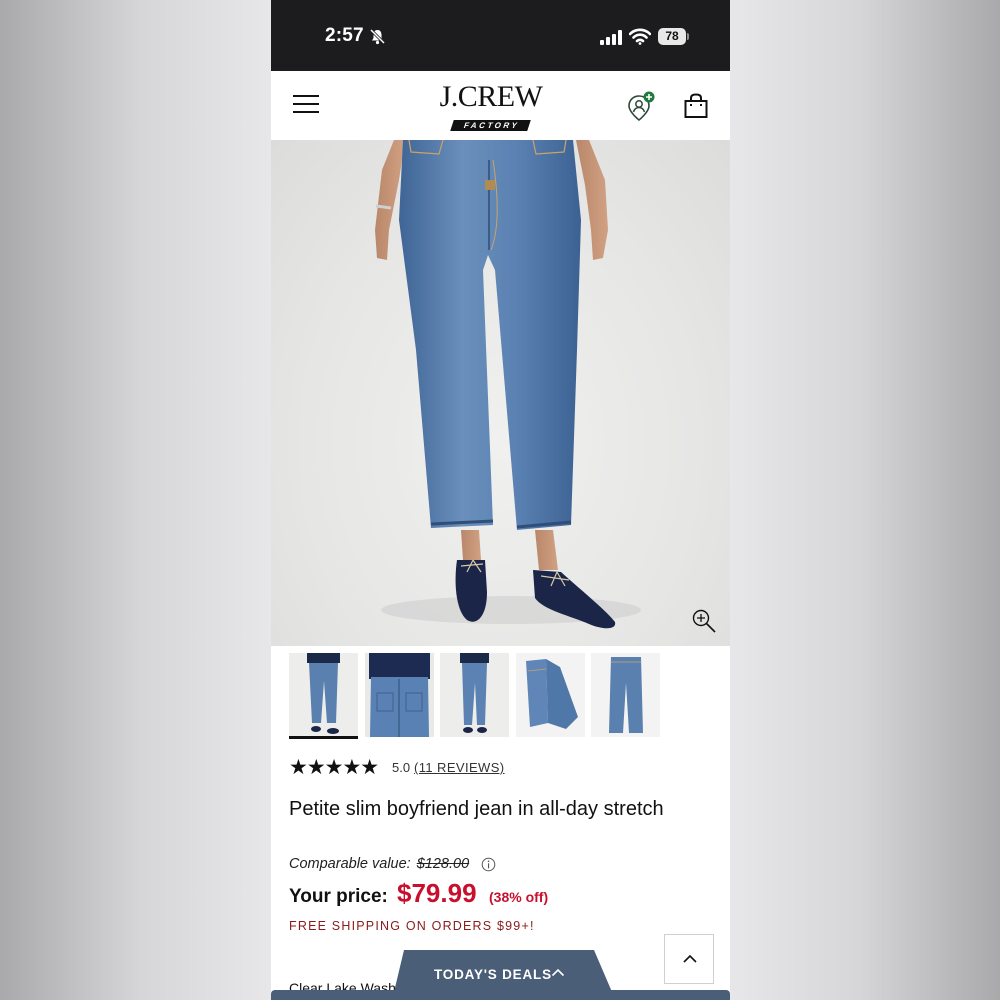 The width and height of the screenshot is (1000, 1000). What do you see at coordinates (306, 104) in the screenshot?
I see `hamburger-menu-icon` at bounding box center [306, 104].